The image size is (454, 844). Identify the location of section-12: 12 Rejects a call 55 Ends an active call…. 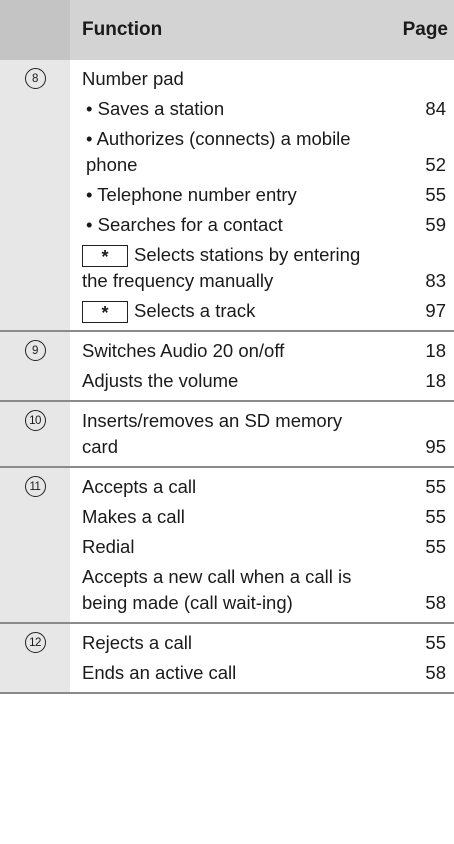
(227, 659).